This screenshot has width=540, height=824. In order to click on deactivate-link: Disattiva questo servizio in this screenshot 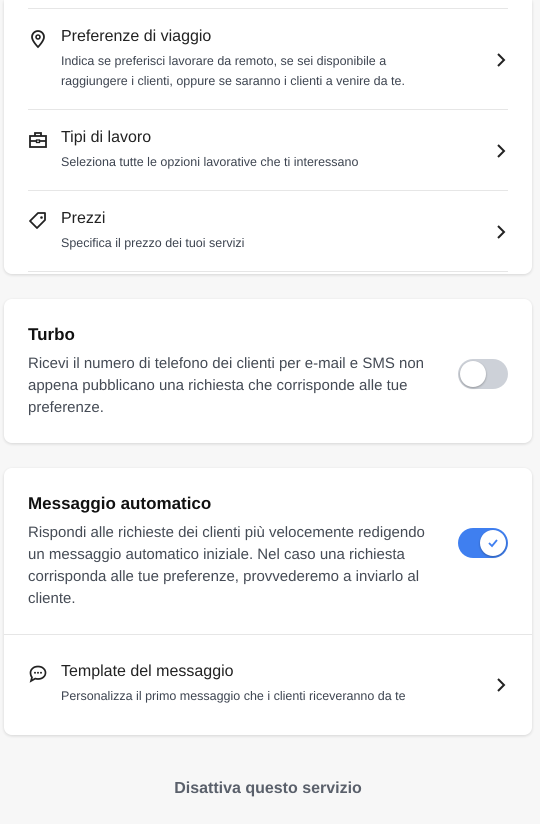, I will do `click(268, 789)`.